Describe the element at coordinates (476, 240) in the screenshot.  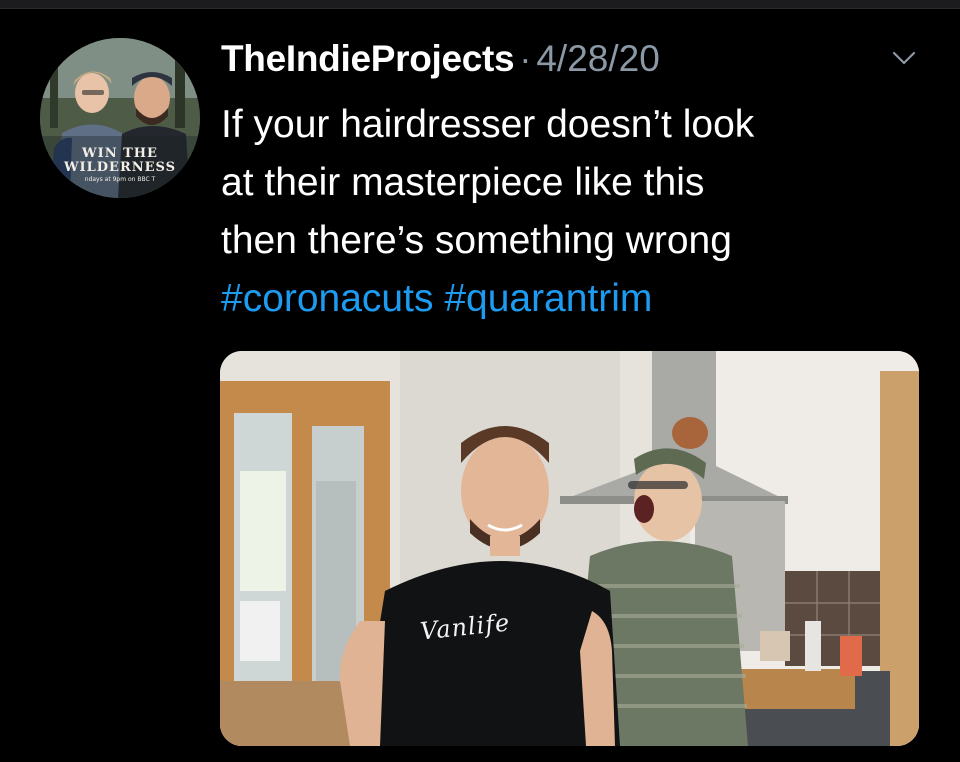
I see `tweet-text-line: then there’s something wrong` at that location.